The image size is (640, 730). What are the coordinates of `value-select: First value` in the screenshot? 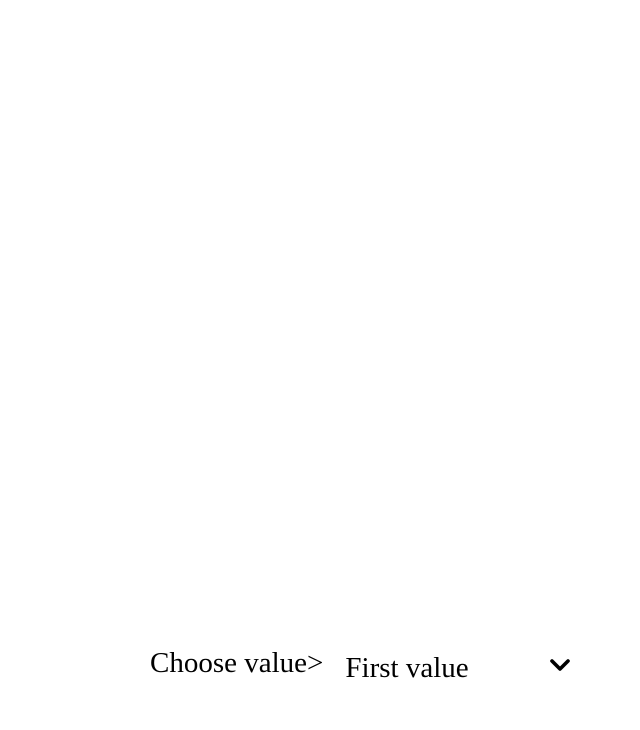 It's located at (458, 666).